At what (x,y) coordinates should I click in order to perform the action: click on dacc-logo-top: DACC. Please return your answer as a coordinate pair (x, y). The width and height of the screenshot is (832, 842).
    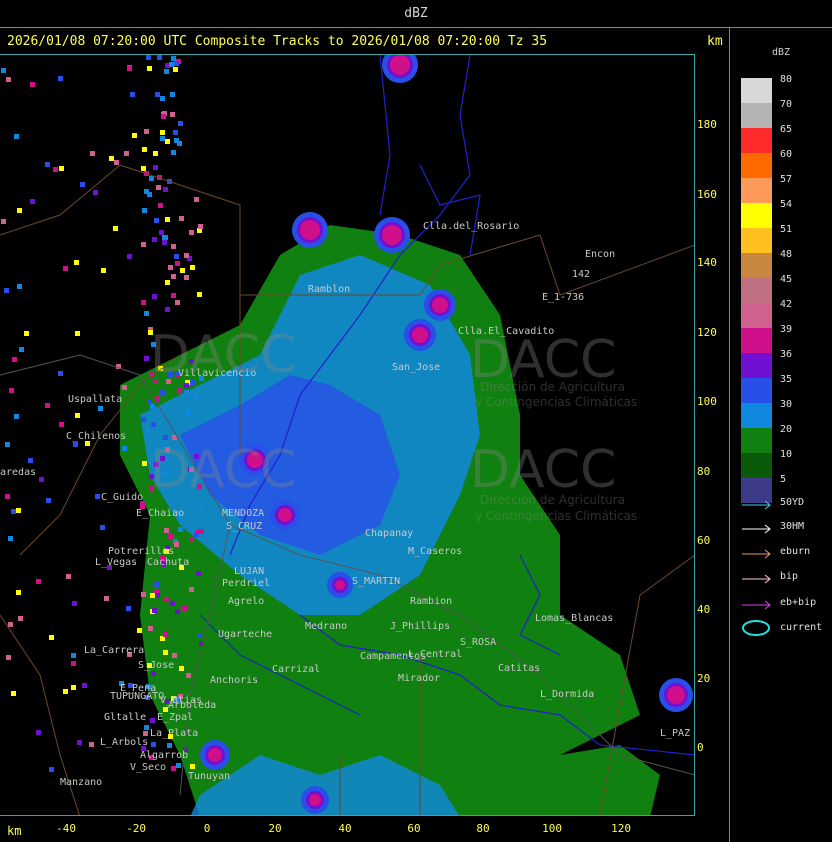
    Looking at the image, I should click on (223, 355).